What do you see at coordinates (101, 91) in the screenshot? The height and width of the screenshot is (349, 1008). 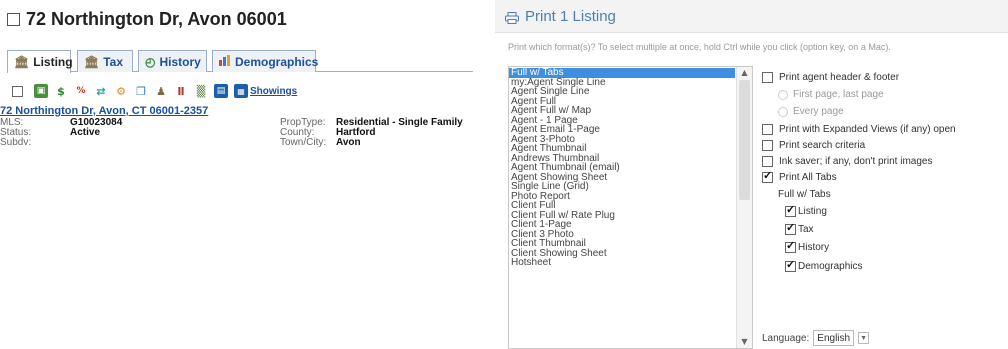 I see `money-exchange-icon: ⇄` at bounding box center [101, 91].